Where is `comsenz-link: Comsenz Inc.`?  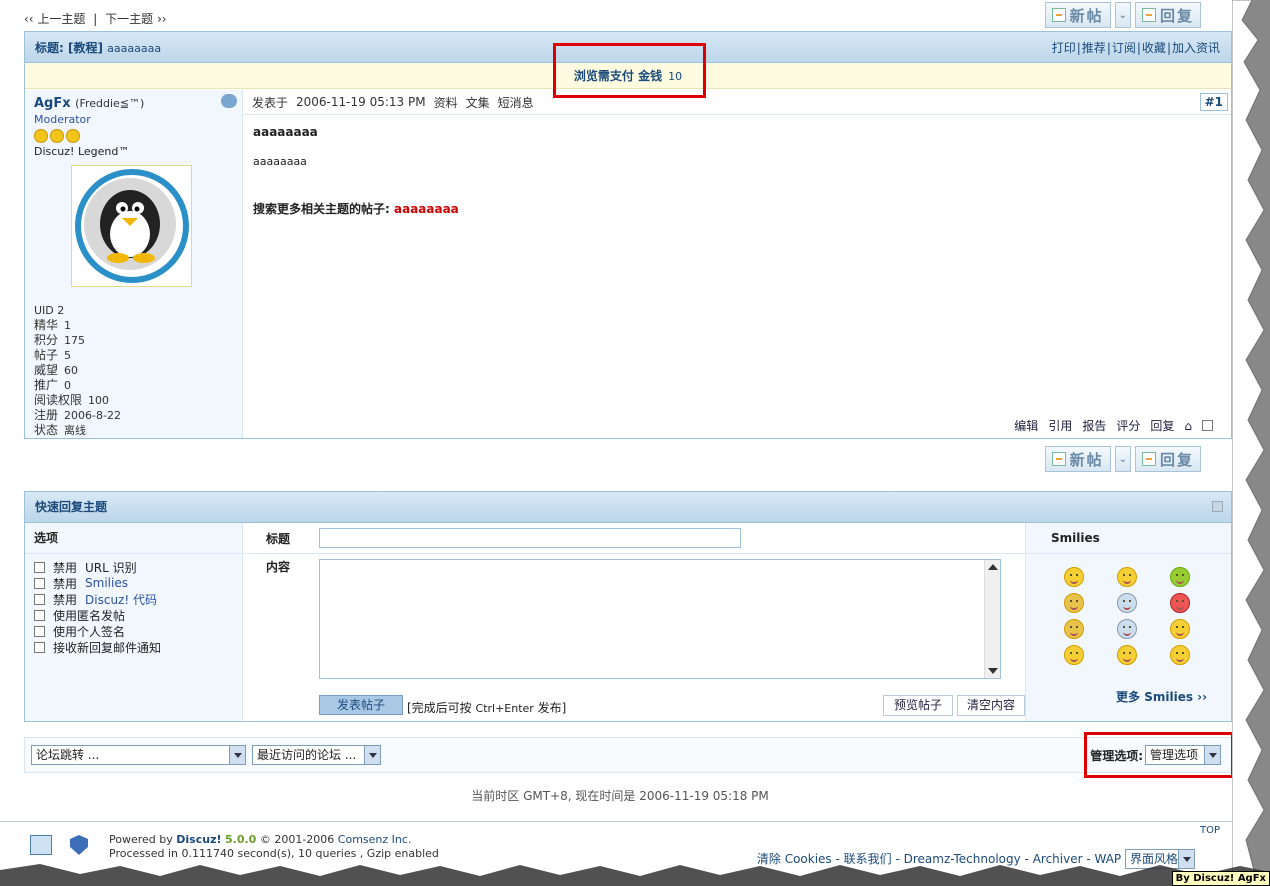 comsenz-link: Comsenz Inc. is located at coordinates (375, 839).